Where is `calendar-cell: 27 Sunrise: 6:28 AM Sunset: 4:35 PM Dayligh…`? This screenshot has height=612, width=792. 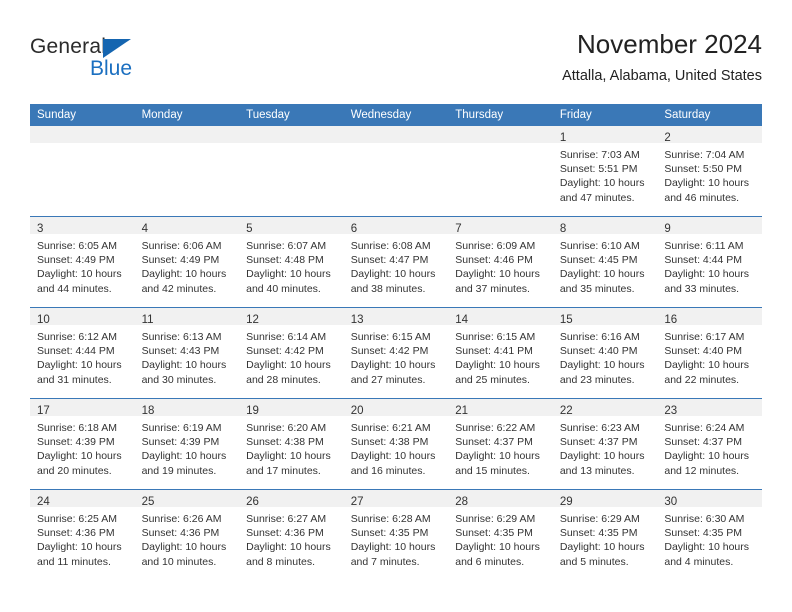 calendar-cell: 27 Sunrise: 6:28 AM Sunset: 4:35 PM Dayligh… is located at coordinates (396, 534).